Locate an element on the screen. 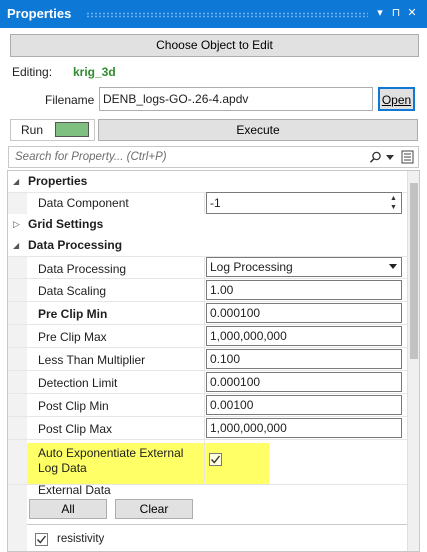 The image size is (427, 552). pre-clip-max-field: 1,000,000,000 is located at coordinates (304, 336).